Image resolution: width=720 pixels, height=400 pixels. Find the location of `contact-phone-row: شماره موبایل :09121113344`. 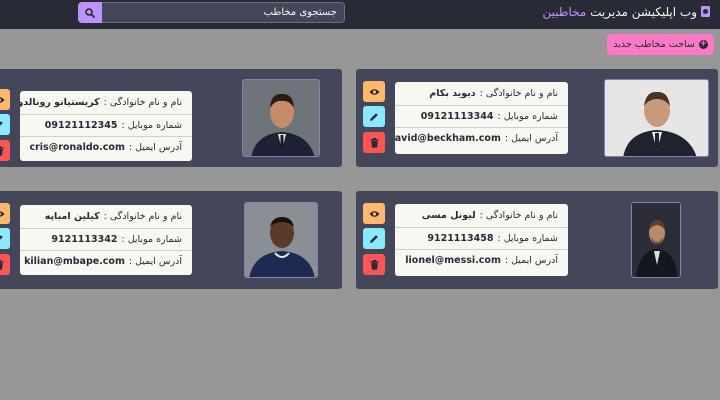

contact-phone-row: شماره موبایل :09121113344 is located at coordinates (481, 116).